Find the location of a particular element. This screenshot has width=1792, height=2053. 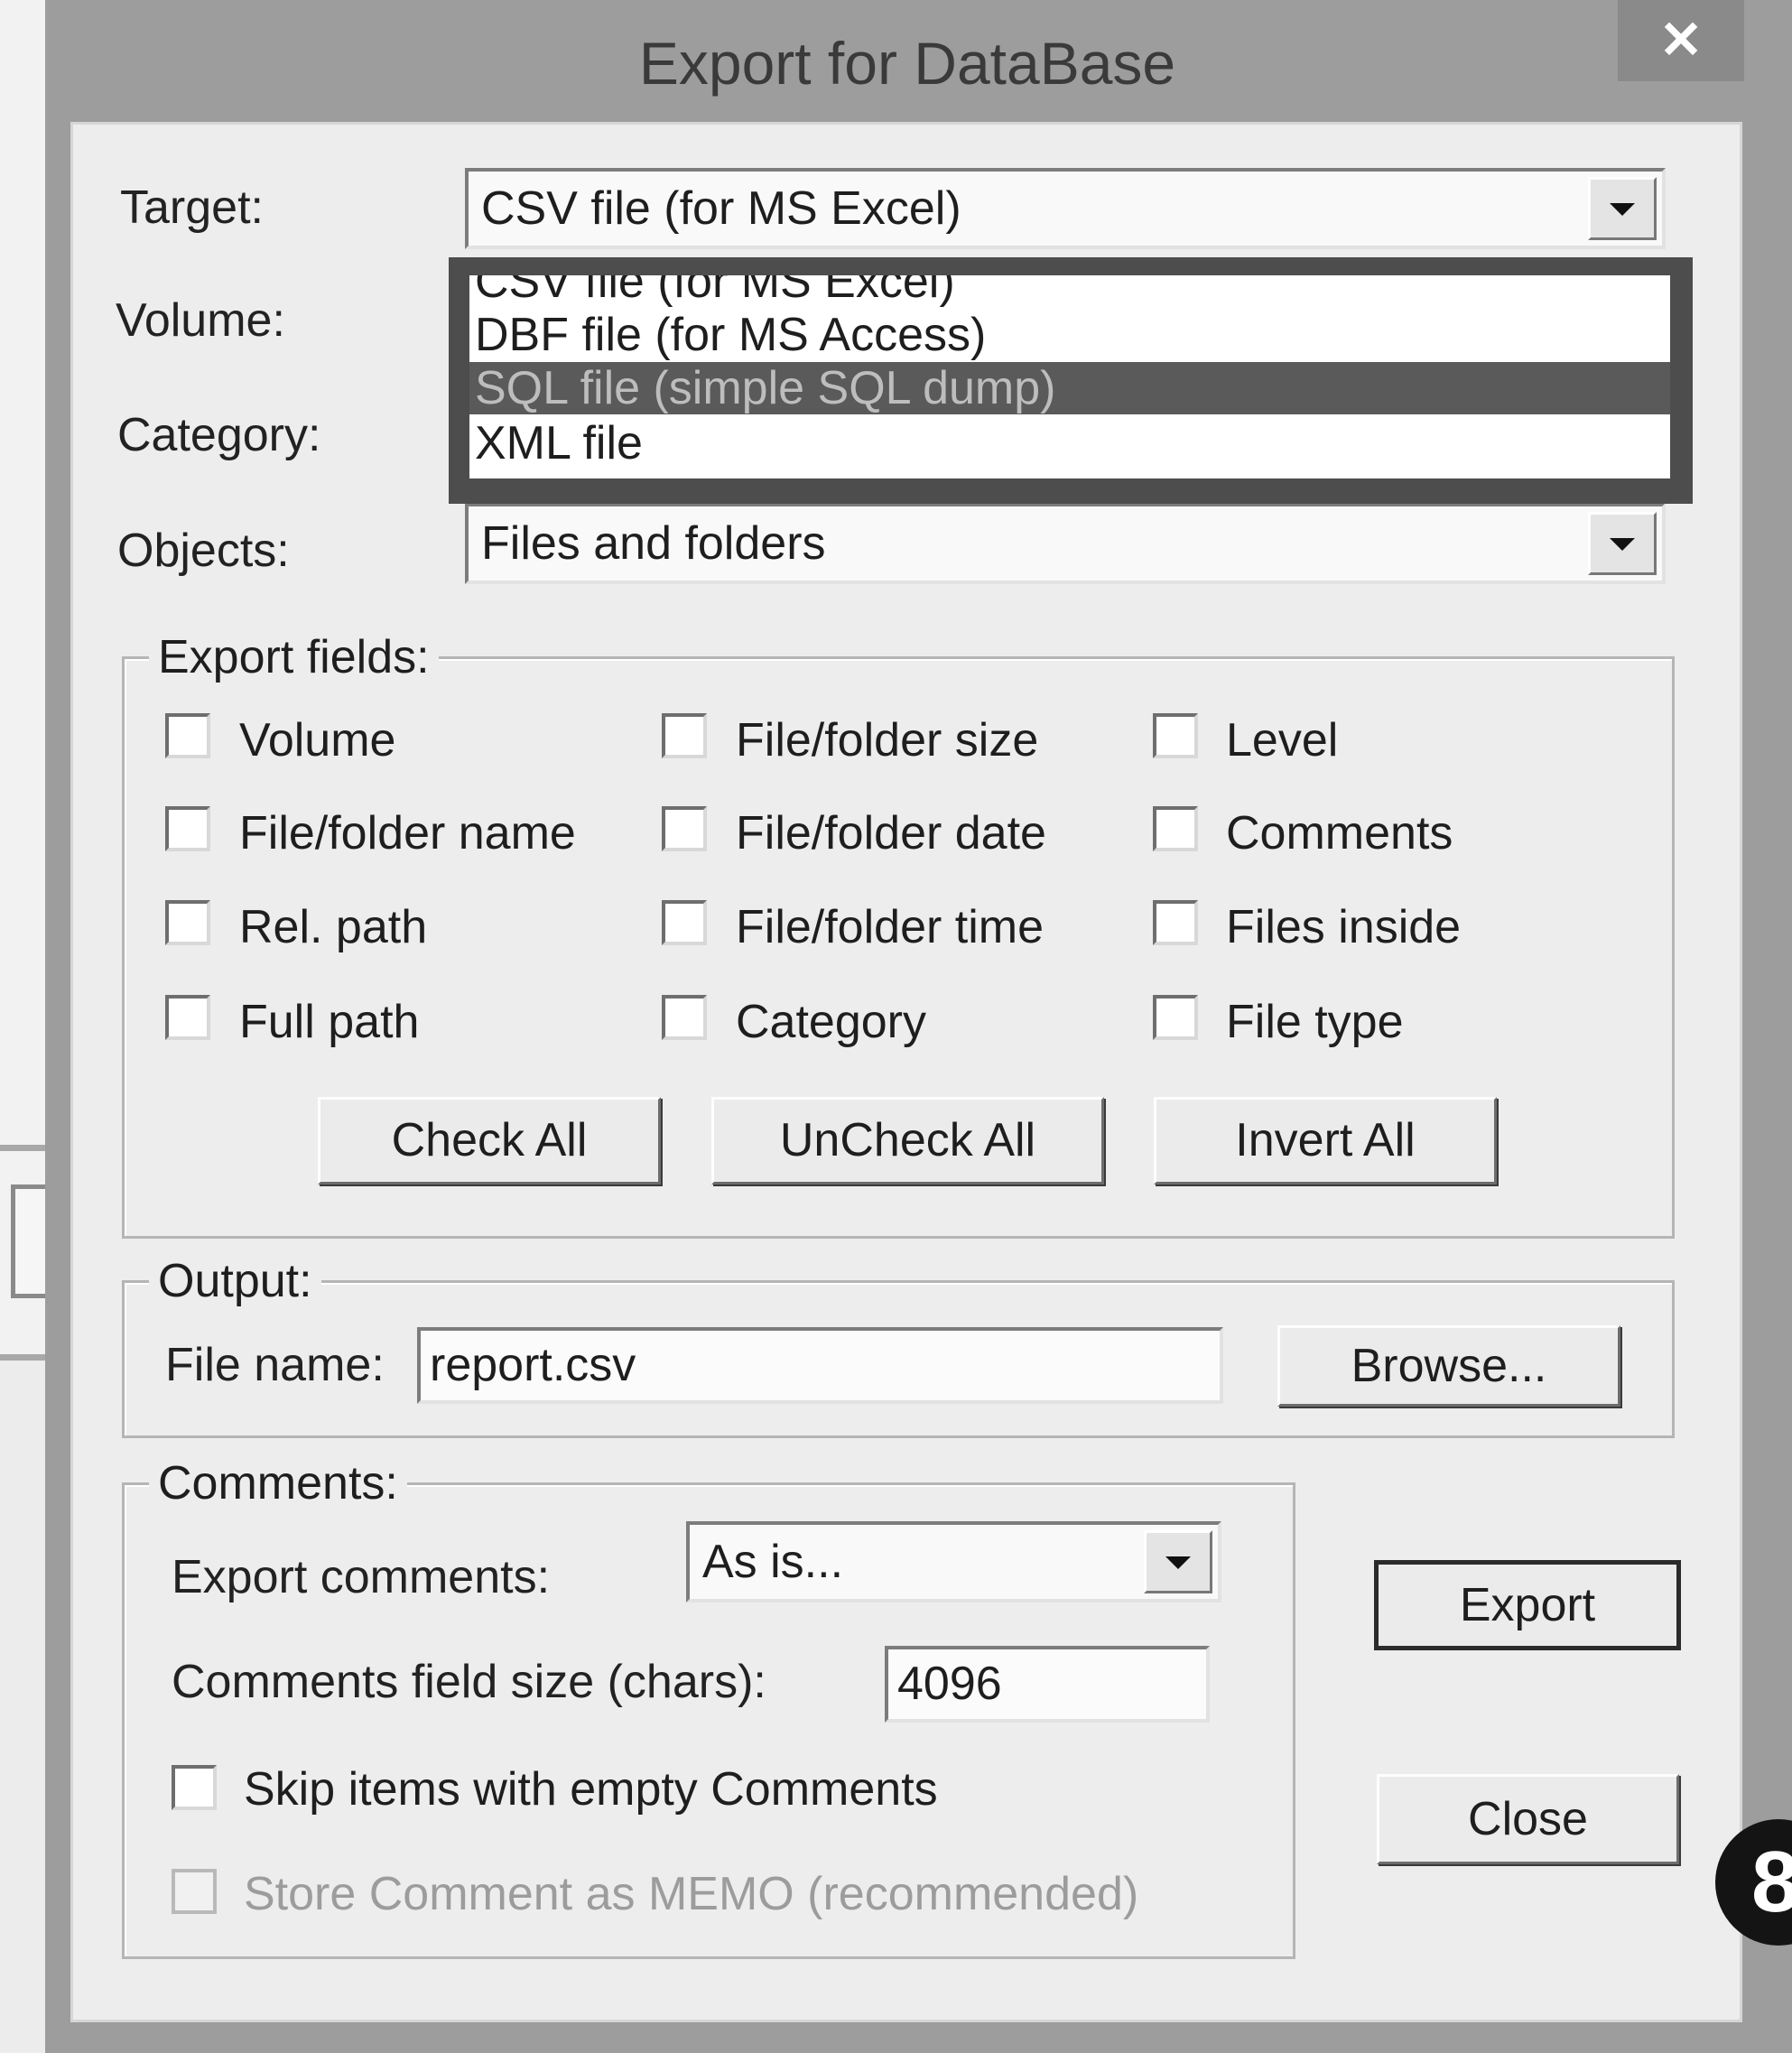

checkbox-file-type is located at coordinates (1175, 1017).